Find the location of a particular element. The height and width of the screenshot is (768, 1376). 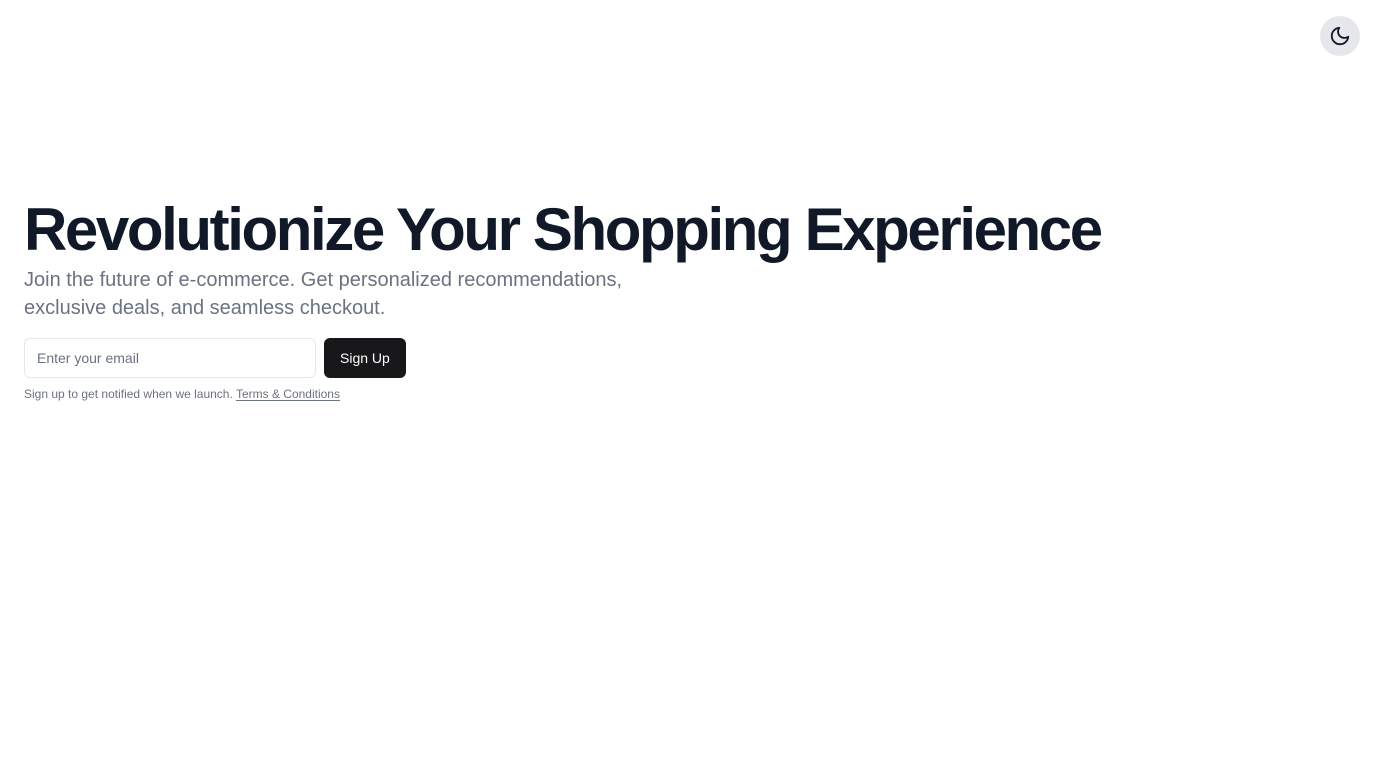

sign-up-button: Sign Up is located at coordinates (365, 358).